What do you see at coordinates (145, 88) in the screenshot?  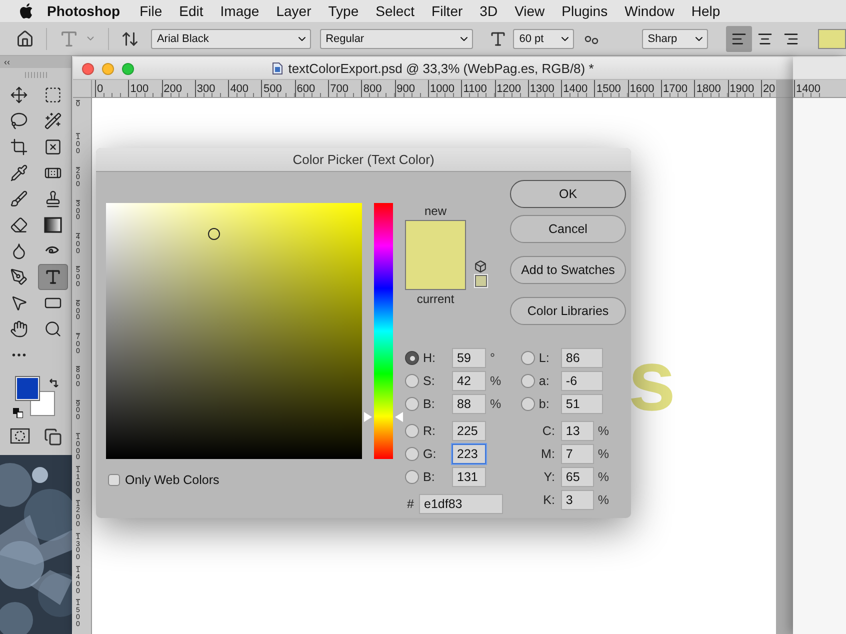 I see `ruler-label: 100` at bounding box center [145, 88].